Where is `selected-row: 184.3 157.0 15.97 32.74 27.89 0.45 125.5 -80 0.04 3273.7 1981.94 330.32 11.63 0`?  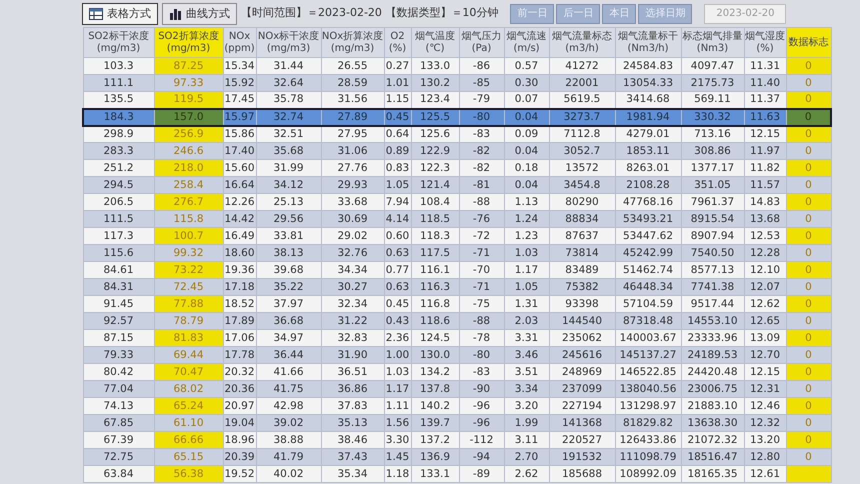
selected-row: 184.3 157.0 15.97 32.74 27.89 0.45 125.5 -80 0.04 3273.7 1981.94 330.32 11.63 0 is located at coordinates (457, 117).